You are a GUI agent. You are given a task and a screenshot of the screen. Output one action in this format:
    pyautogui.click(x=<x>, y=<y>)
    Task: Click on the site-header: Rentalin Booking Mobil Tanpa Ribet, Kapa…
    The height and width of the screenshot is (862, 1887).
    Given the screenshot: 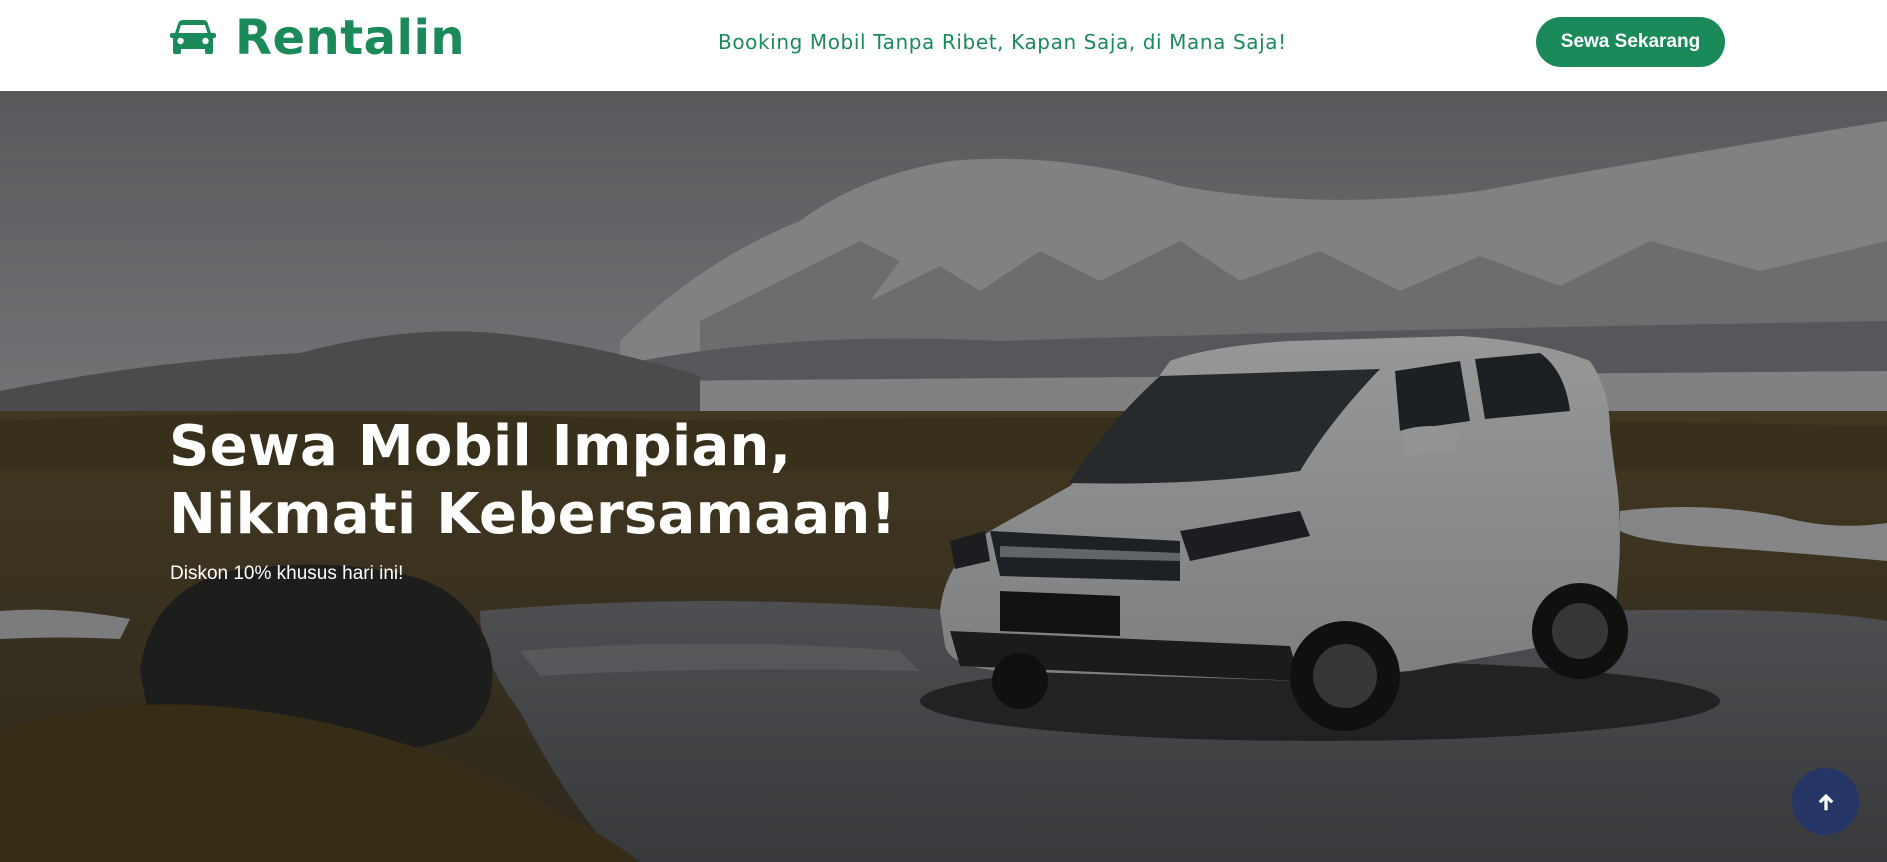 What is the action you would take?
    pyautogui.click(x=943, y=45)
    